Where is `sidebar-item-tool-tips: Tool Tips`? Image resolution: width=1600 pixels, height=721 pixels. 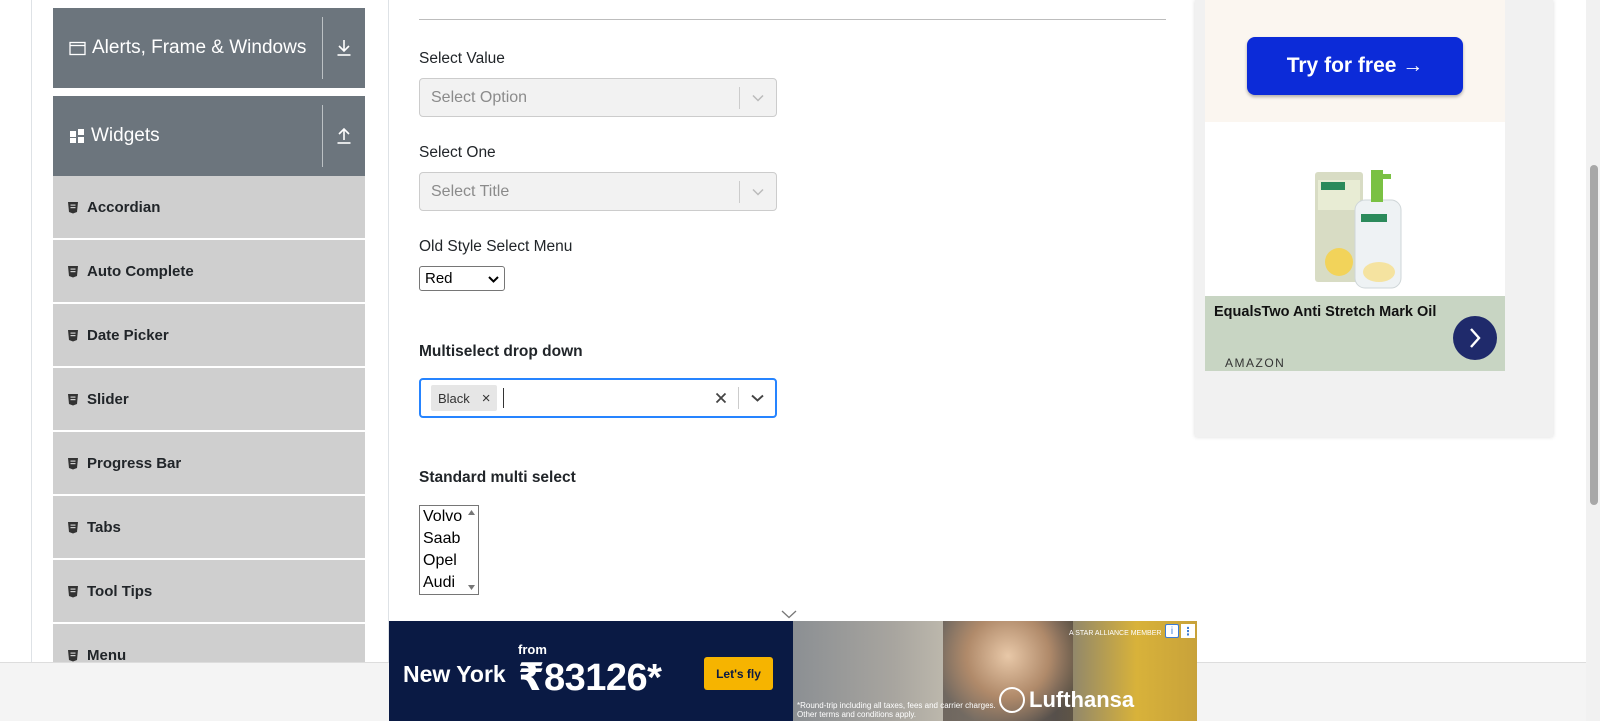 sidebar-item-tool-tips: Tool Tips is located at coordinates (209, 592).